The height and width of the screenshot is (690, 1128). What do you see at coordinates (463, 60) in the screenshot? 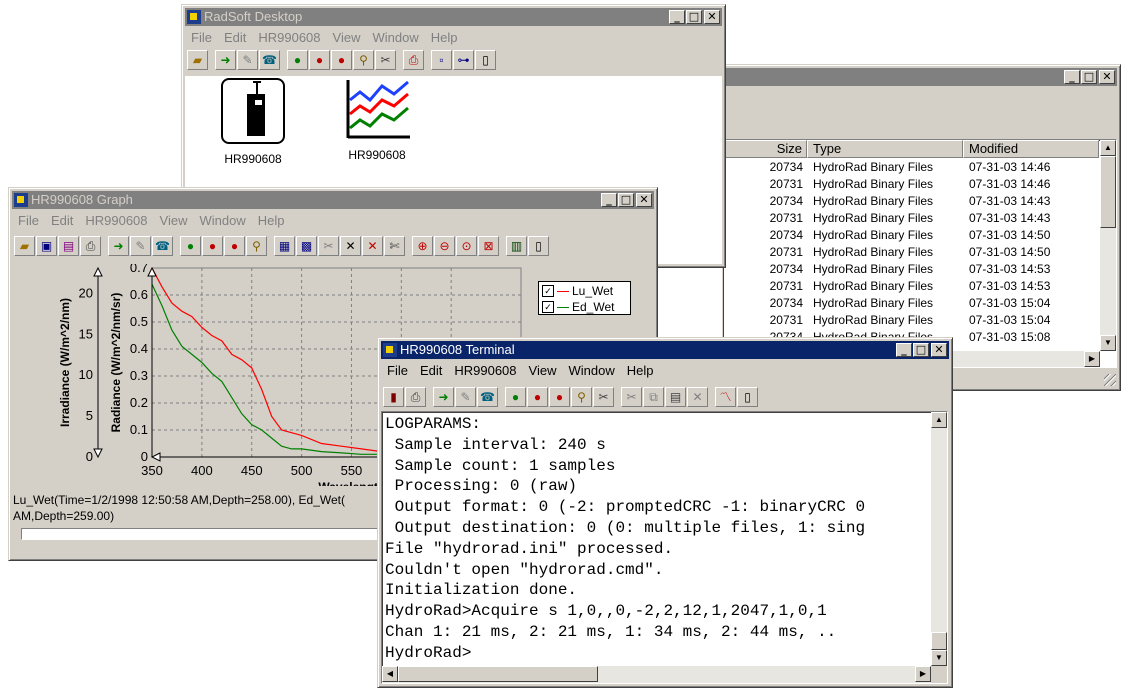
I see `tree-icon: ⊶` at bounding box center [463, 60].